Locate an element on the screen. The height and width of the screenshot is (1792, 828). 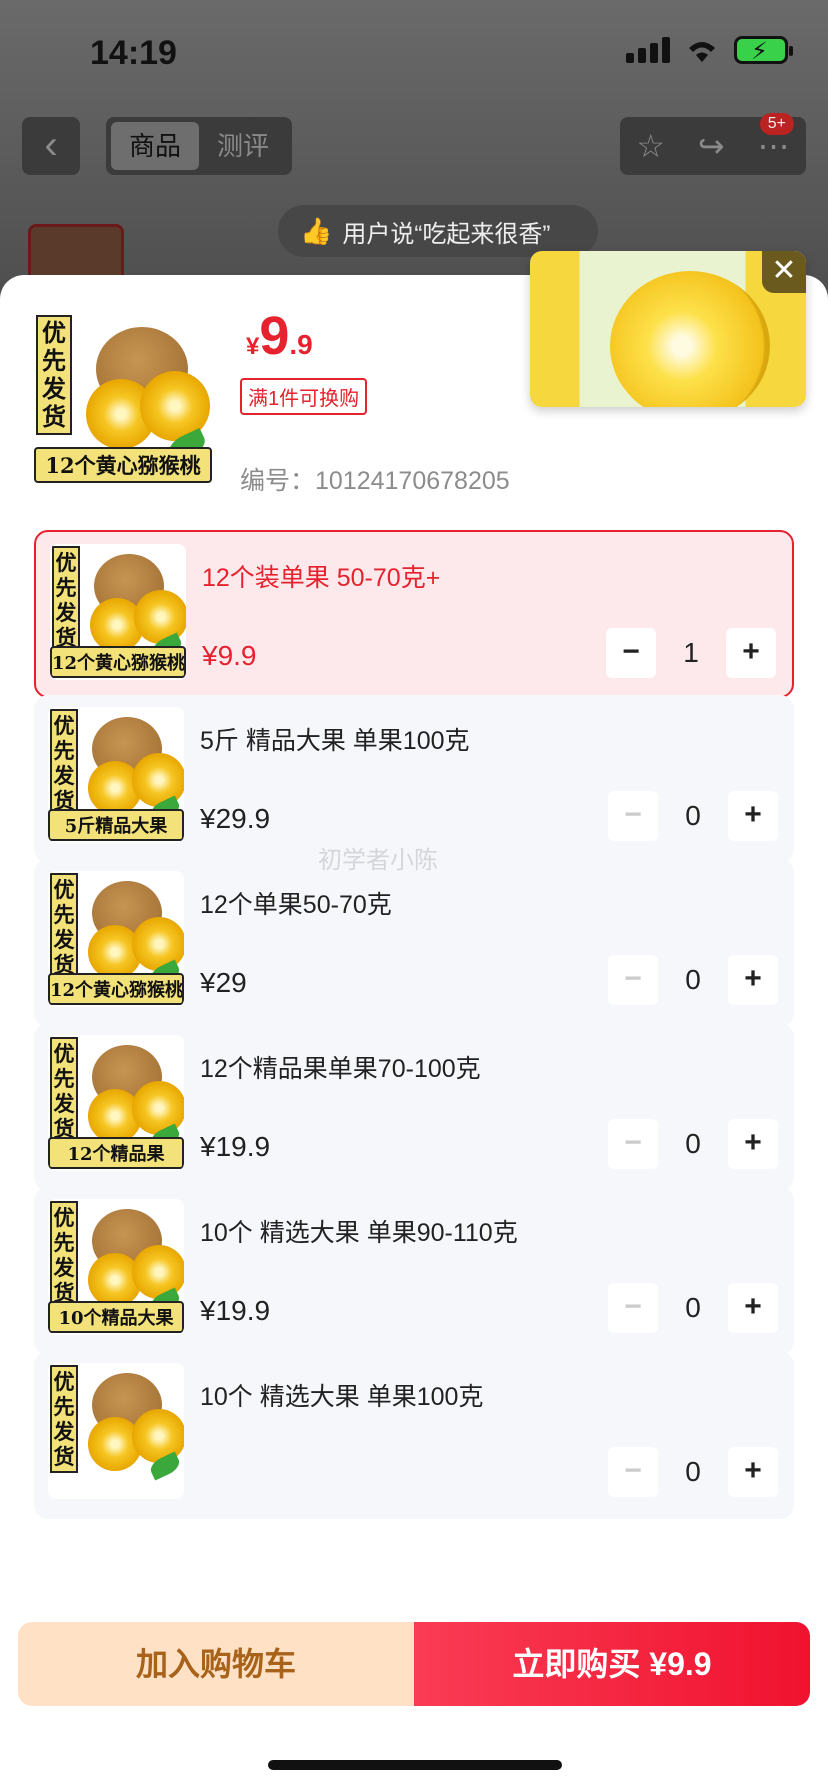
option-image: 优先发货 12个精品果 is located at coordinates (116, 1103).